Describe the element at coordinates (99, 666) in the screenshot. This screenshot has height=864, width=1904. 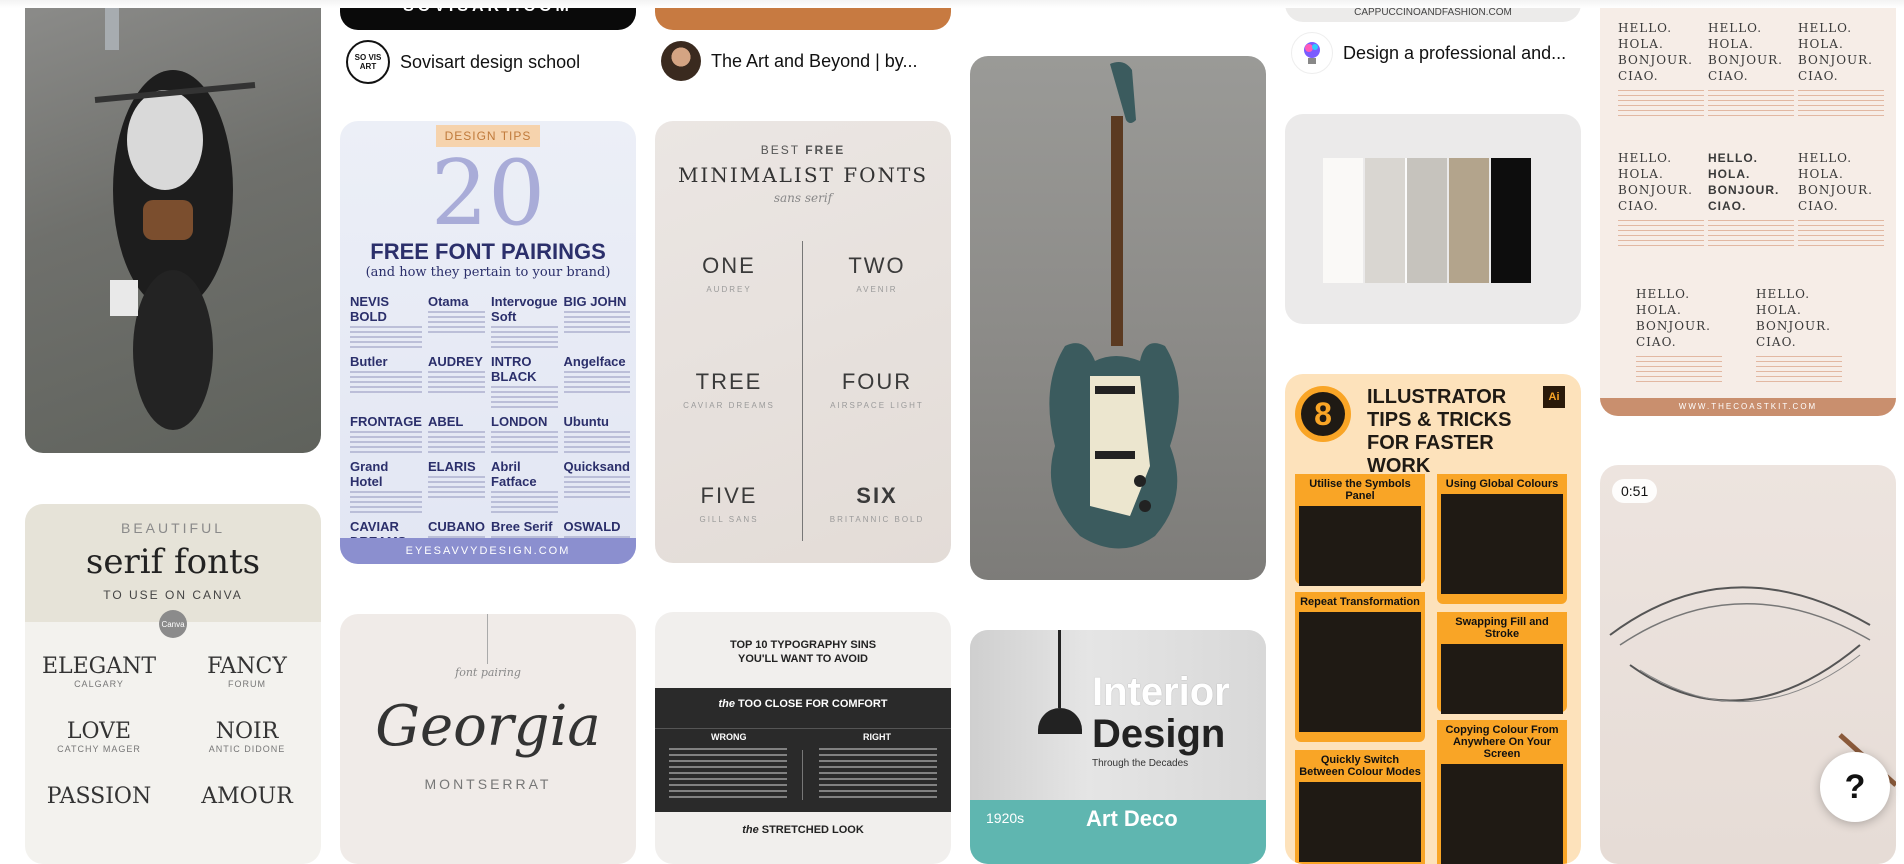
I see `serif-word-1: ELEGANT` at that location.